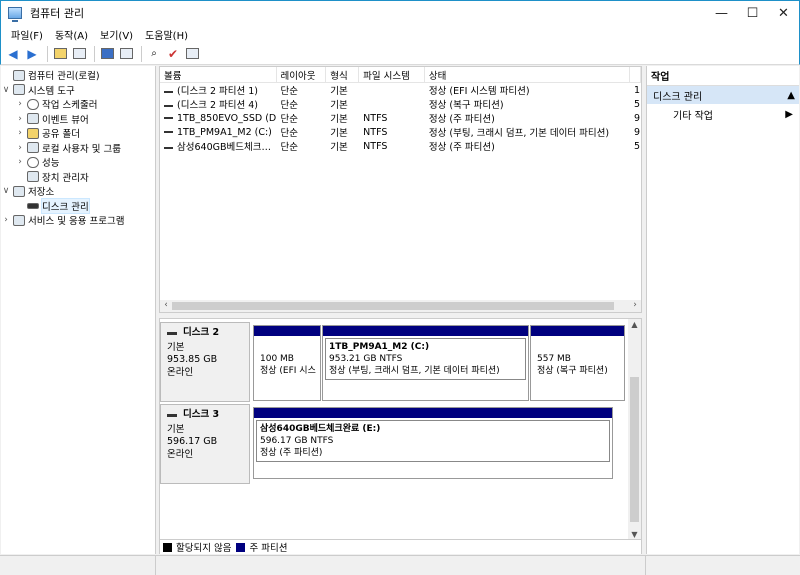 This screenshot has height=575, width=800. I want to click on menu-bar: 파일(F) 동작(A) 보기(V) 도움말(H), so click(400, 34).